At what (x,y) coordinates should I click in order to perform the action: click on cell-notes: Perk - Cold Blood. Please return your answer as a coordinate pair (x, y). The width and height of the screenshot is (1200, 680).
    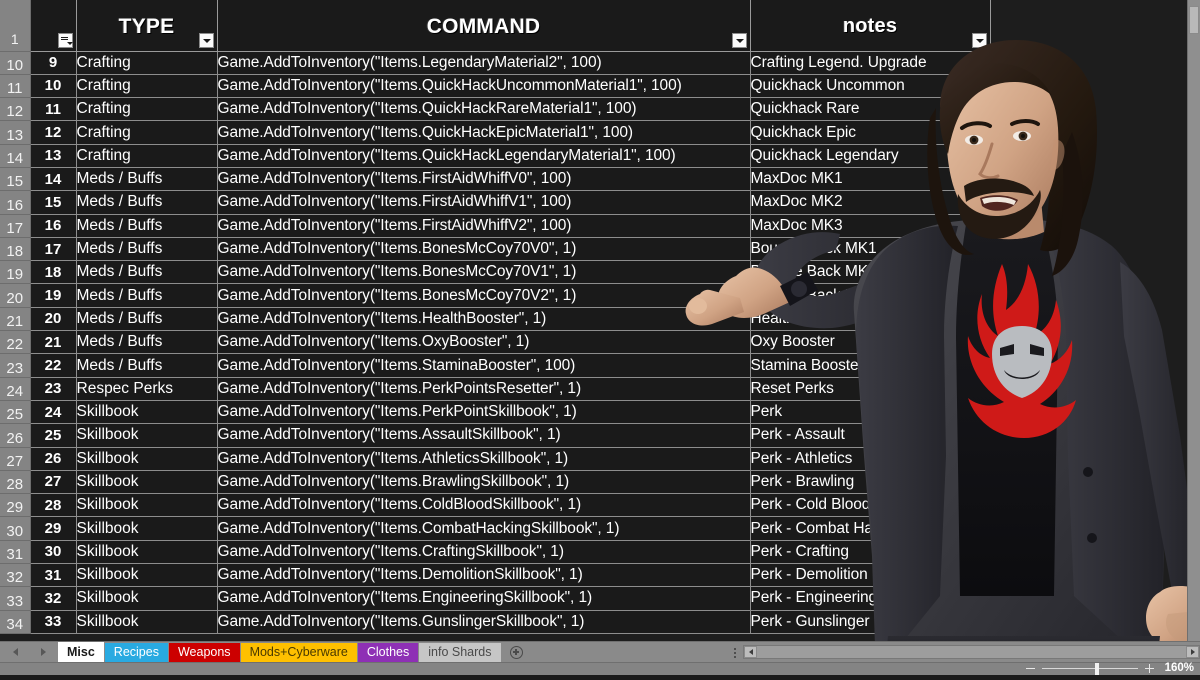
    Looking at the image, I should click on (870, 505).